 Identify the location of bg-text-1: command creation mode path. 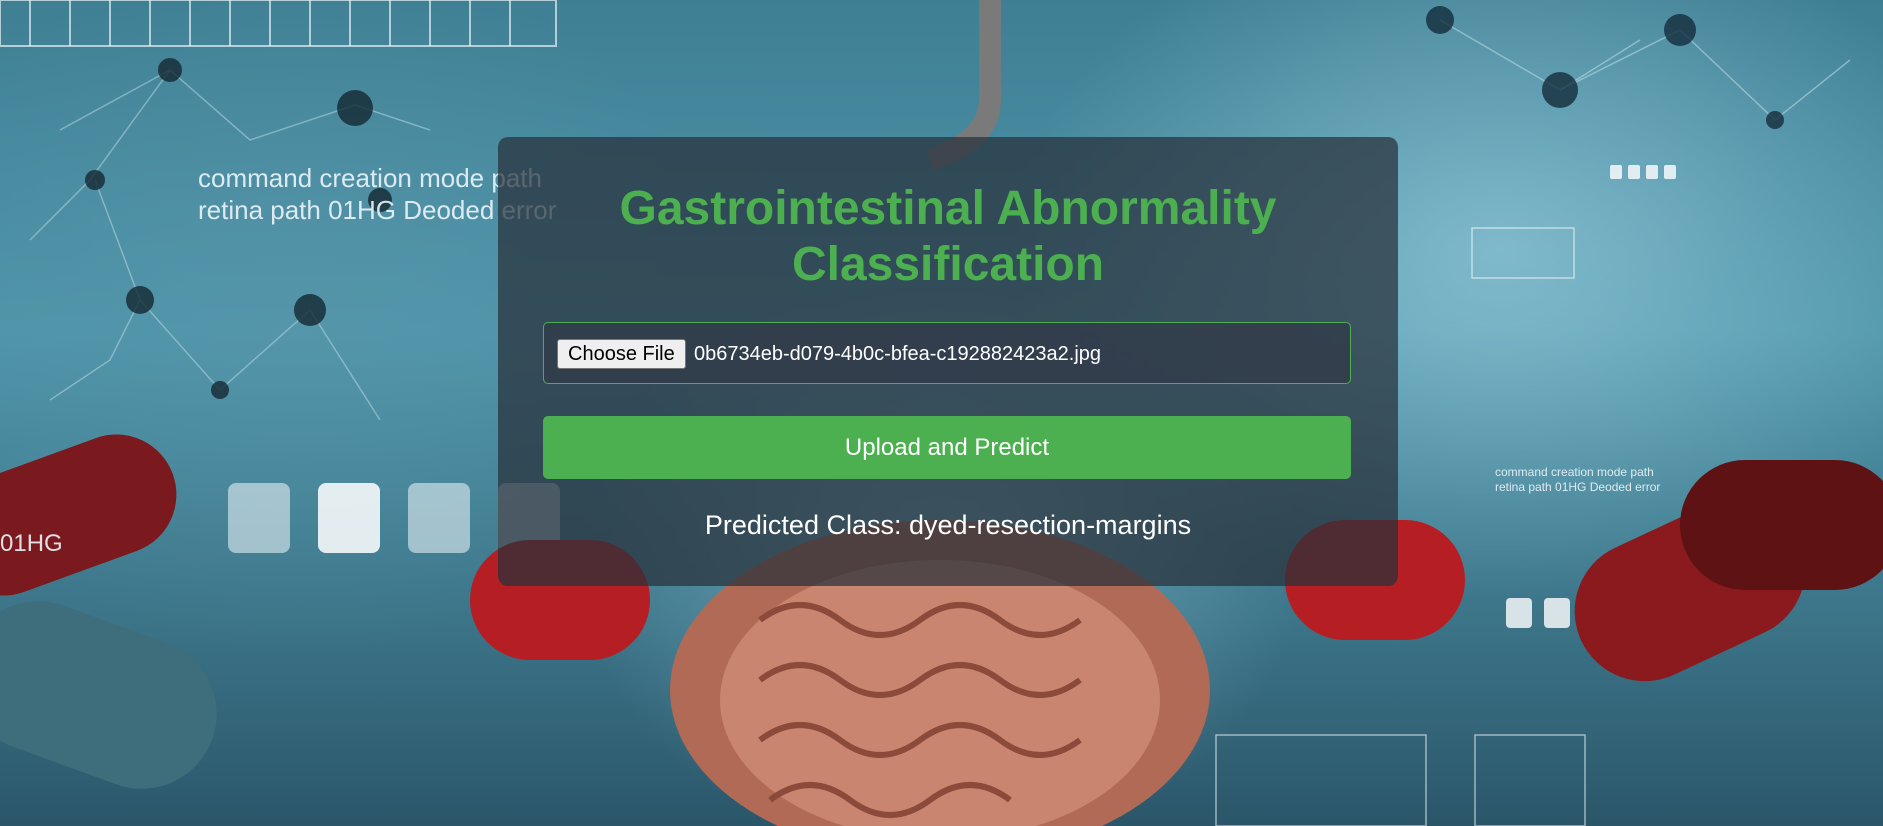
(370, 178).